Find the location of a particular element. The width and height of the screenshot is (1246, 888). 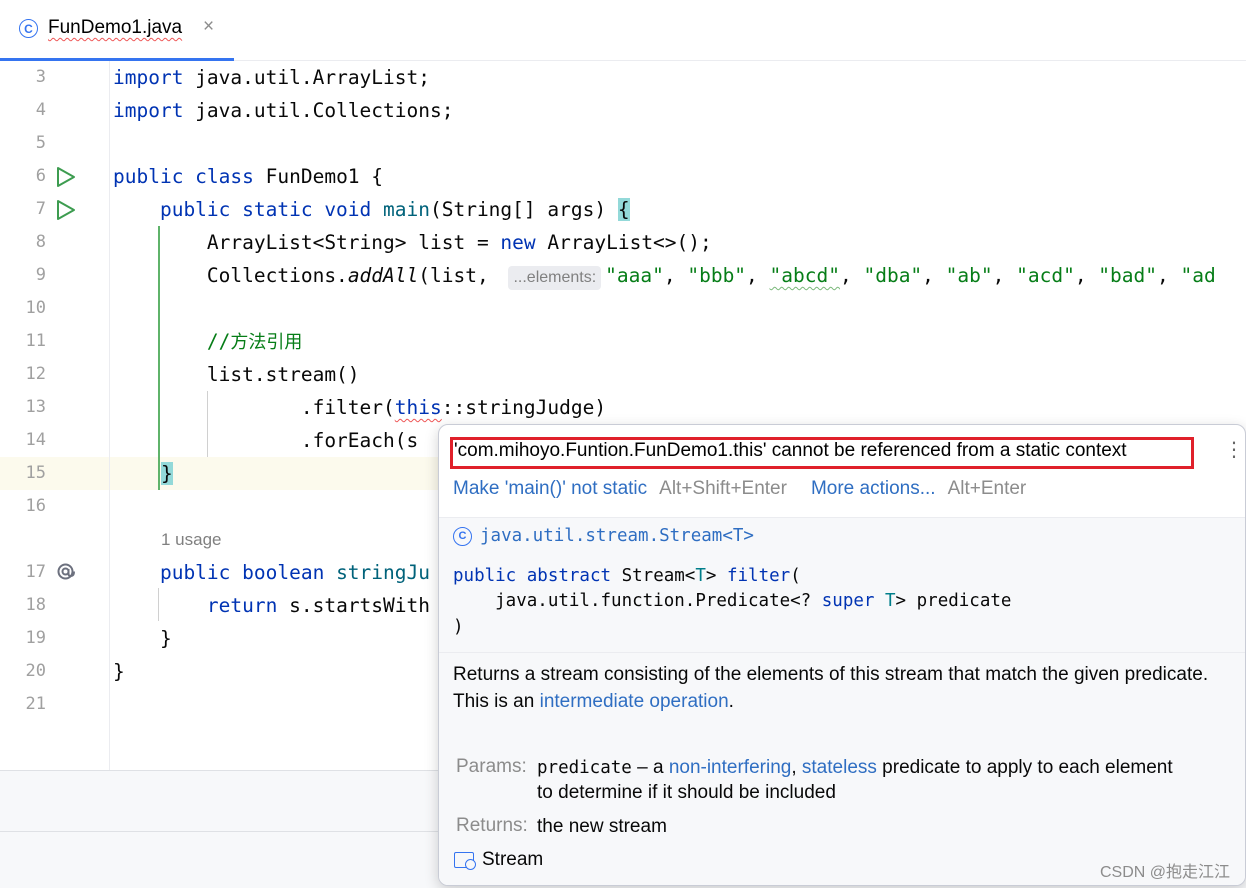

code-line-17: public boolean stringJu is located at coordinates (271, 572).